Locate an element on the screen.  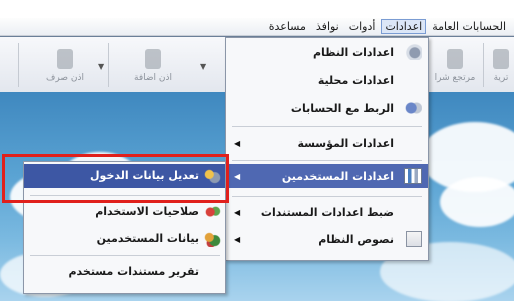
menu-item-organization-settings: اعدادات المؤسسة ◀ is located at coordinates (327, 143).